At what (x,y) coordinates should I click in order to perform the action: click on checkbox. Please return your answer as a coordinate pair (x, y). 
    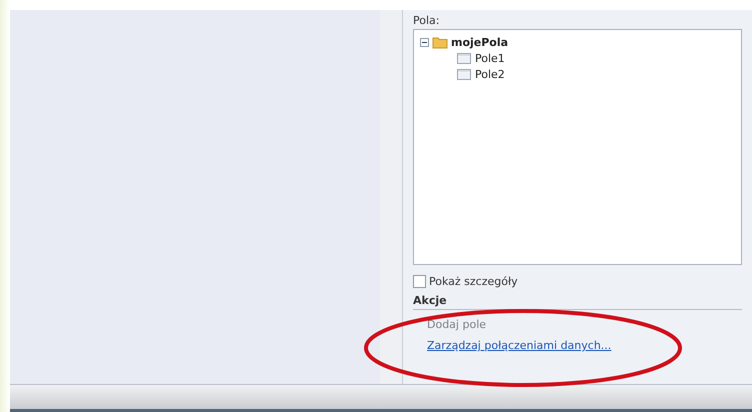
    Looking at the image, I should click on (419, 281).